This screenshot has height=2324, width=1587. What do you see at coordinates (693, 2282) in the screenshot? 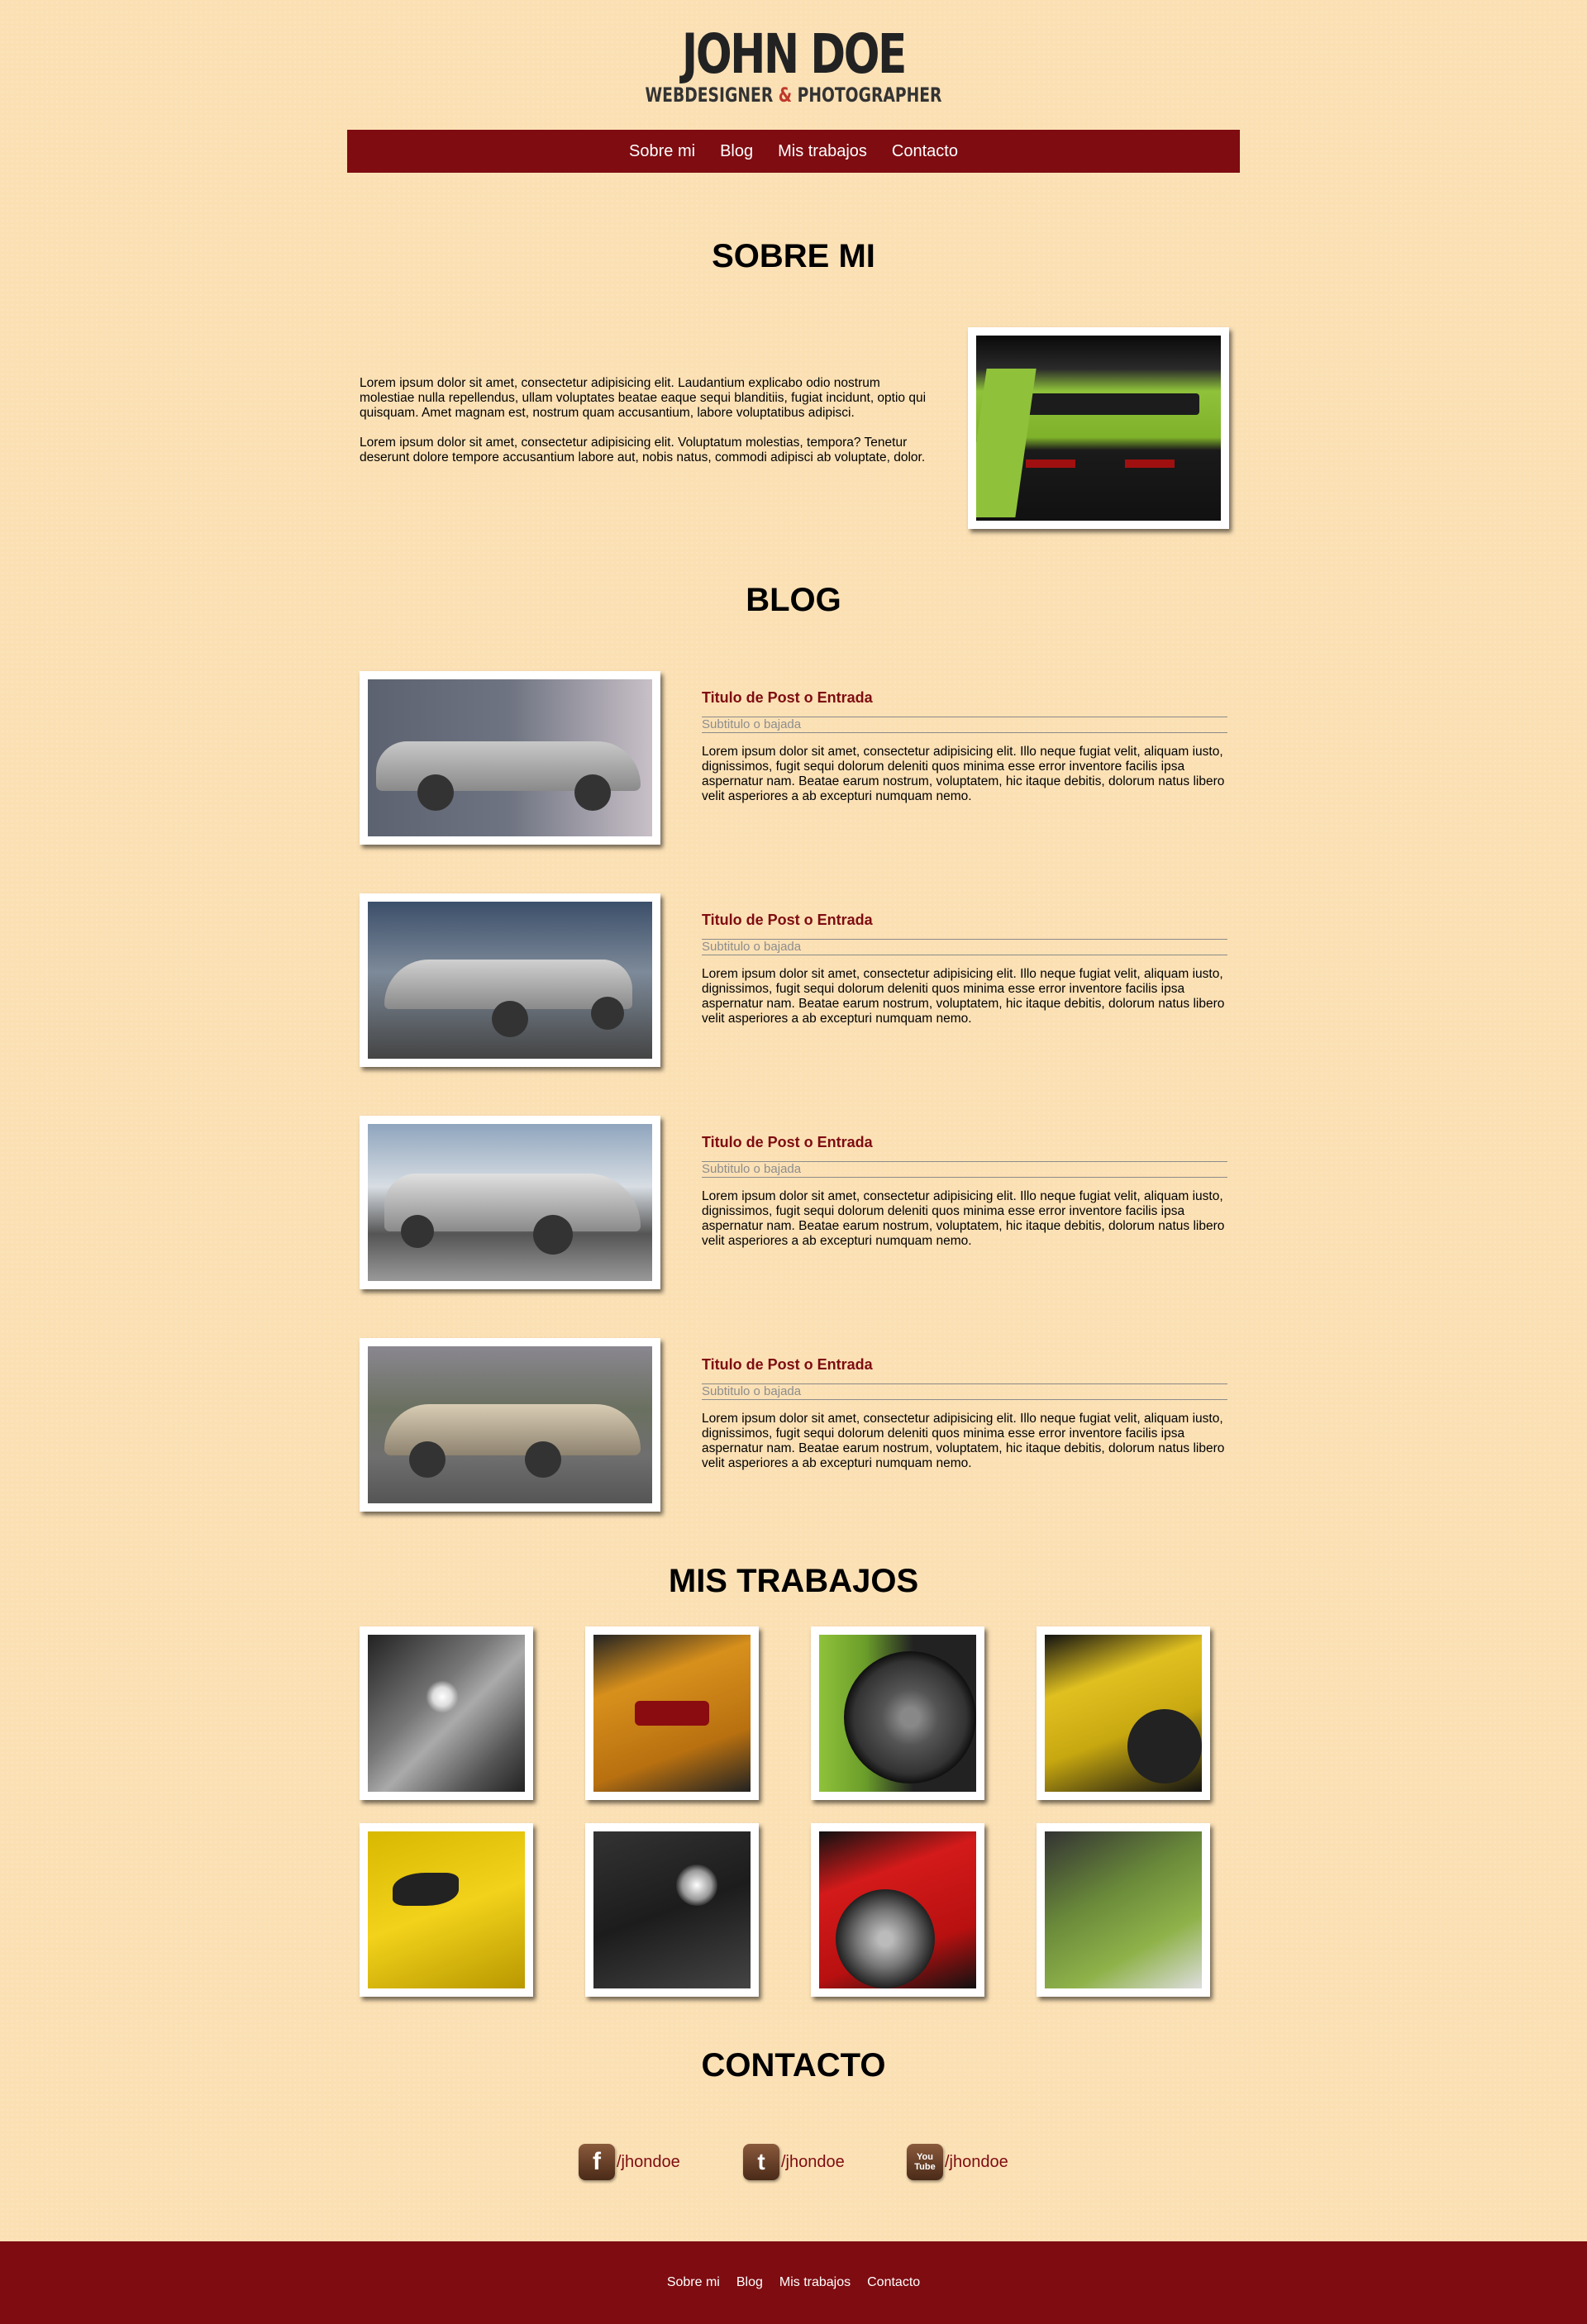
I see `footer-link-sobre-mi: Sobre mi` at bounding box center [693, 2282].